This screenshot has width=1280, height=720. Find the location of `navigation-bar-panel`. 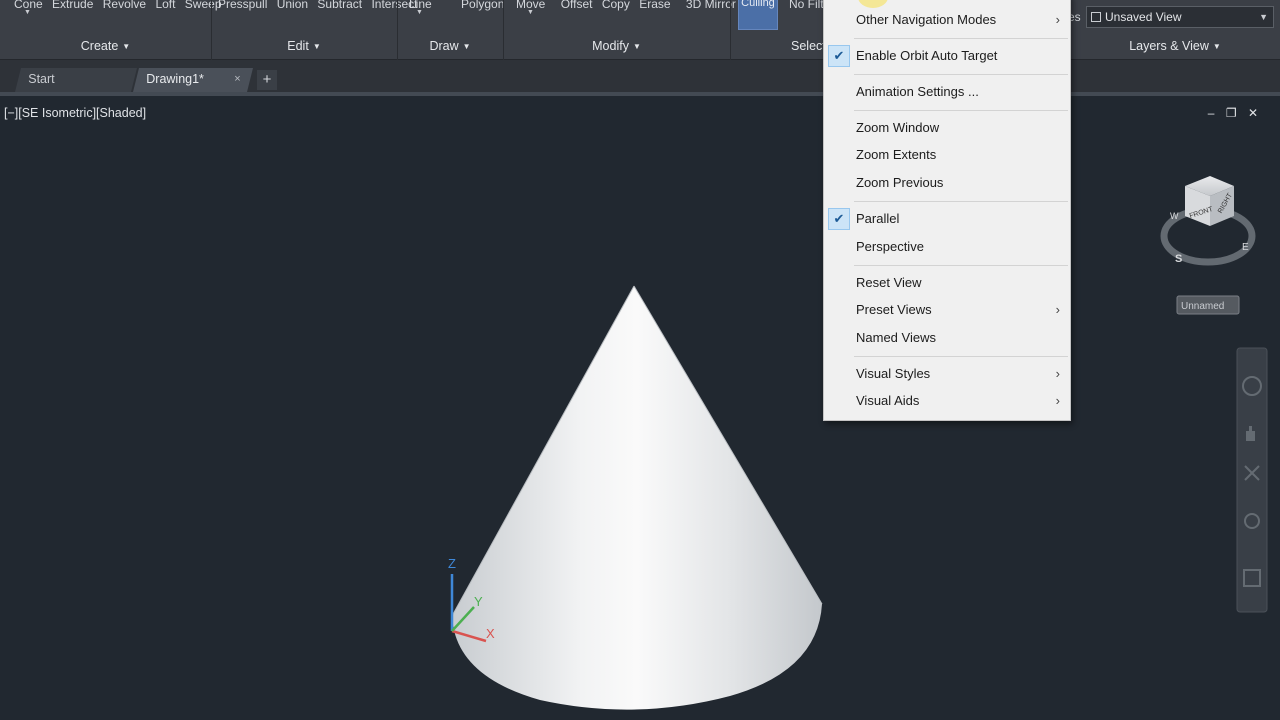

navigation-bar-panel is located at coordinates (1252, 480).